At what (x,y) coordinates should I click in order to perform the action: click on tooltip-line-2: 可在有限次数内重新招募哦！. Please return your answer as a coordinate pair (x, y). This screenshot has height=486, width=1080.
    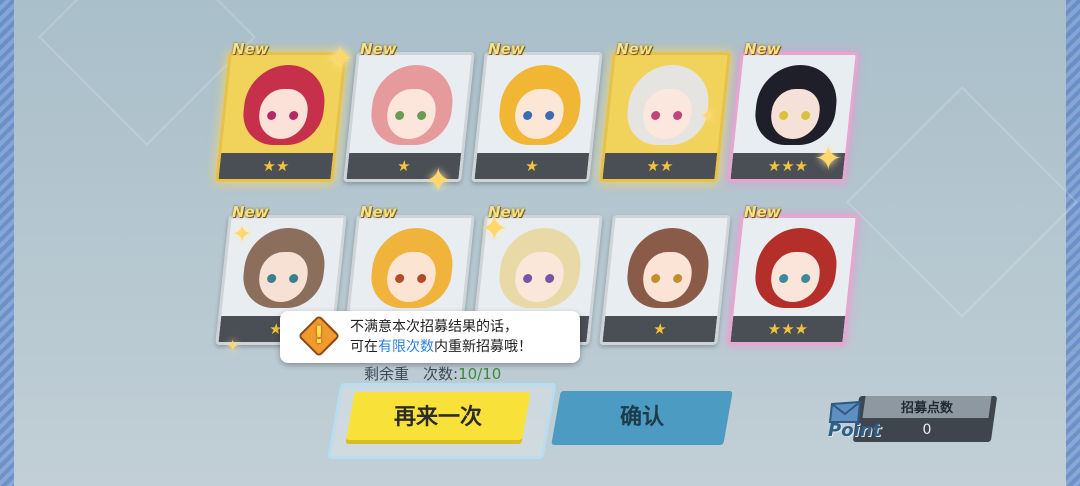
    Looking at the image, I should click on (441, 347).